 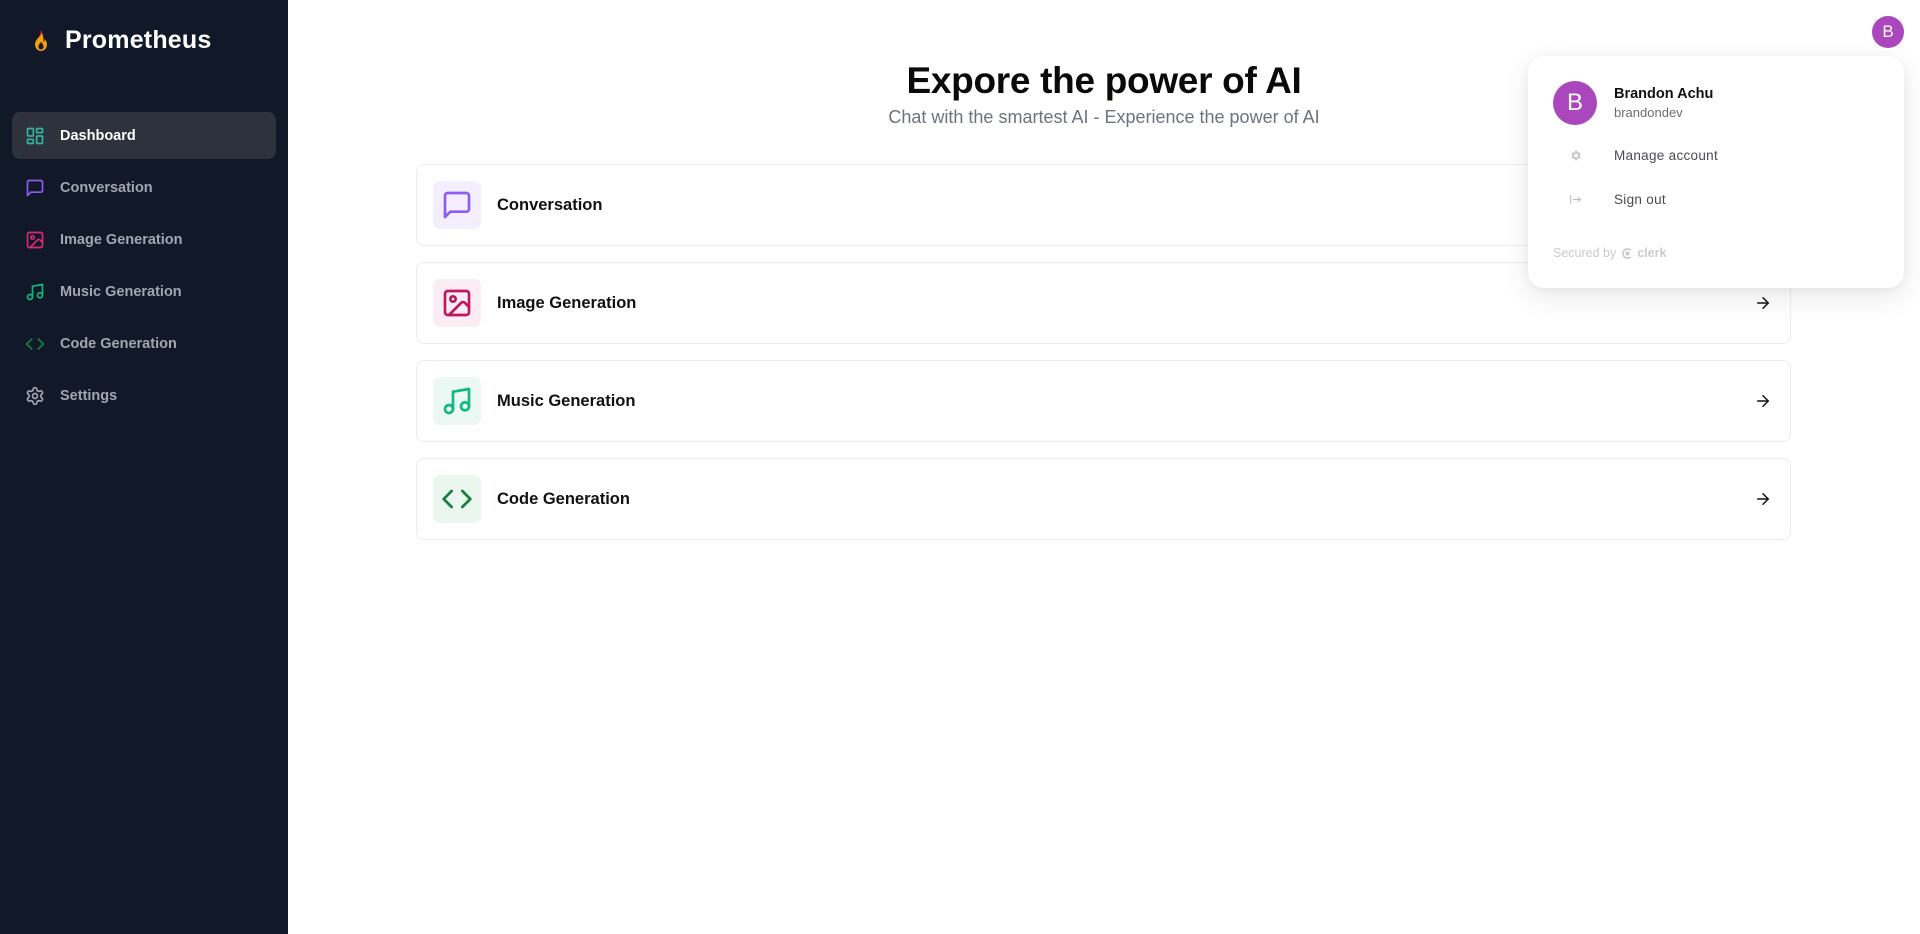 I want to click on app-logo: Prometheus, so click(x=120, y=40).